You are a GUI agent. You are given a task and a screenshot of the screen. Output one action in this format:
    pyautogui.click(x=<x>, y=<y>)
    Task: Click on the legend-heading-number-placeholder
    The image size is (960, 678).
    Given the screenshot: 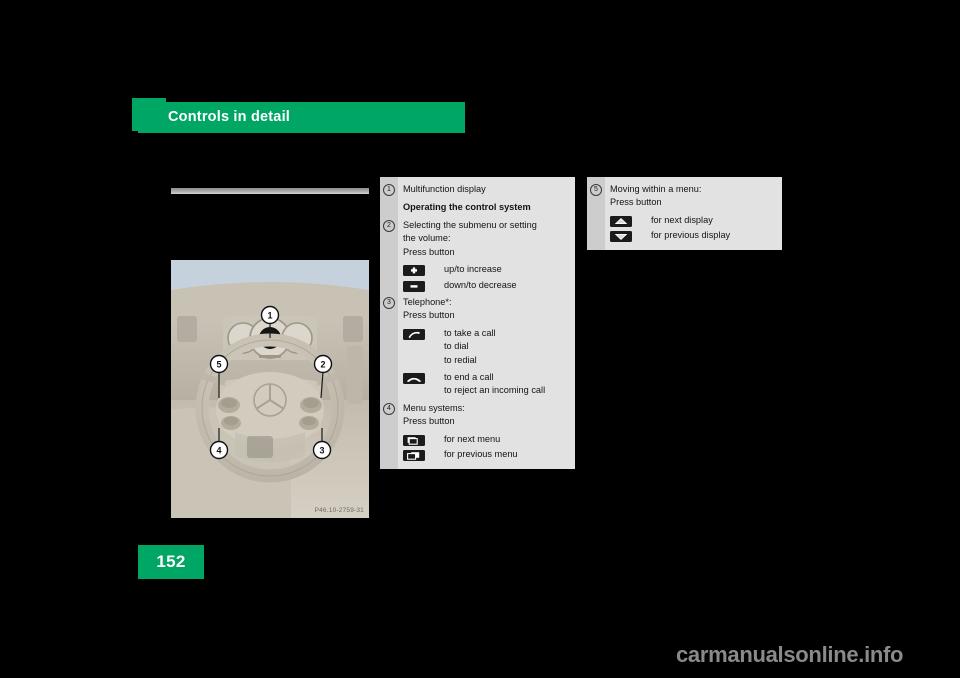 What is the action you would take?
    pyautogui.click(x=389, y=201)
    